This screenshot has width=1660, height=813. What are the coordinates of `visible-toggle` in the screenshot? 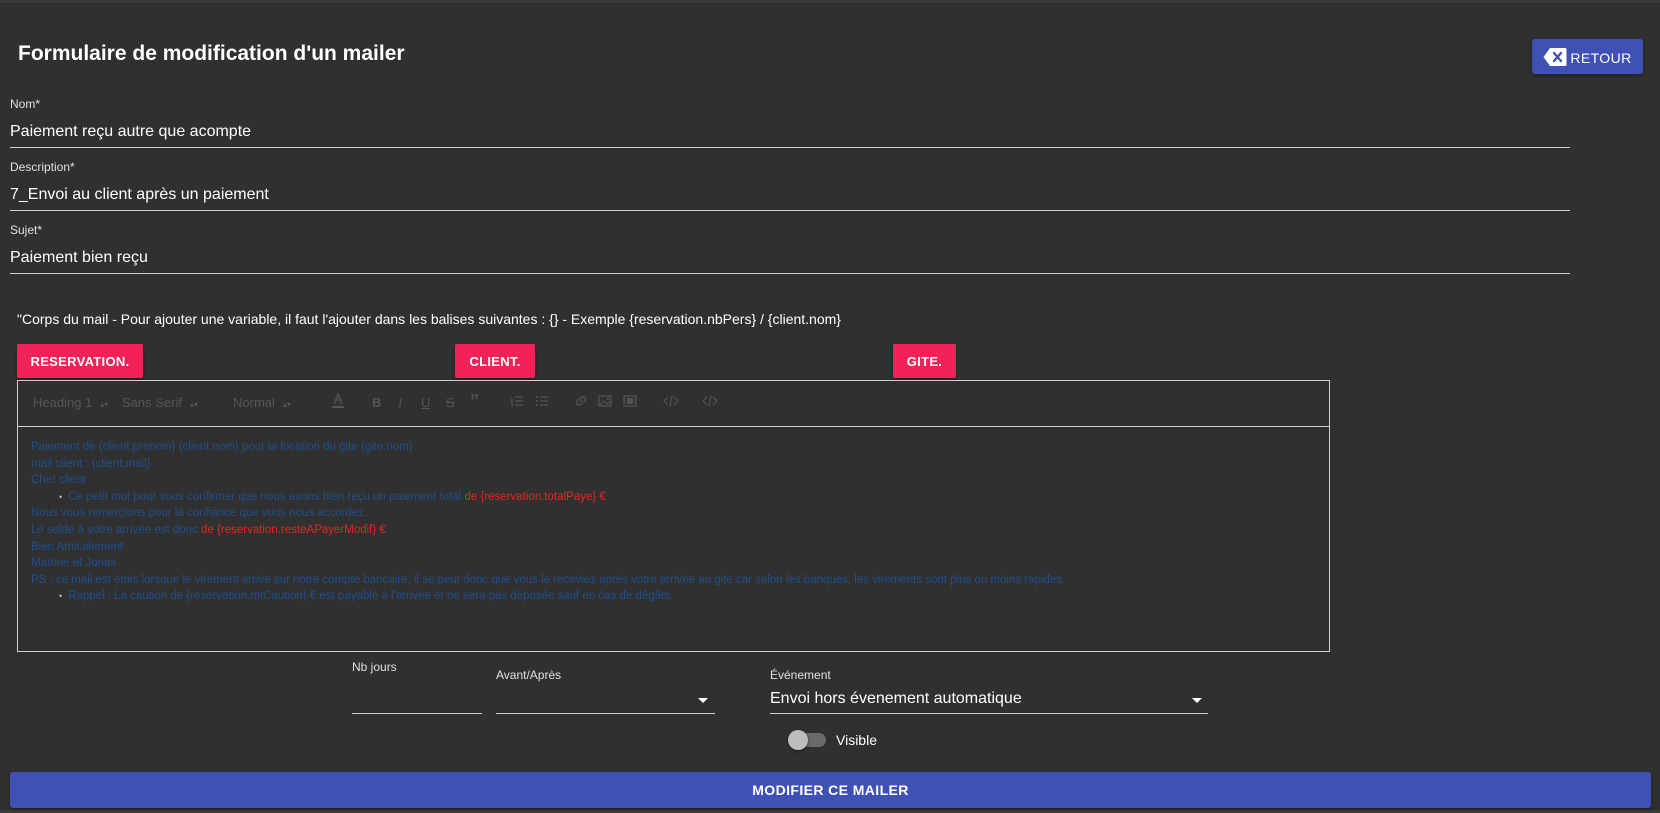 It's located at (807, 740).